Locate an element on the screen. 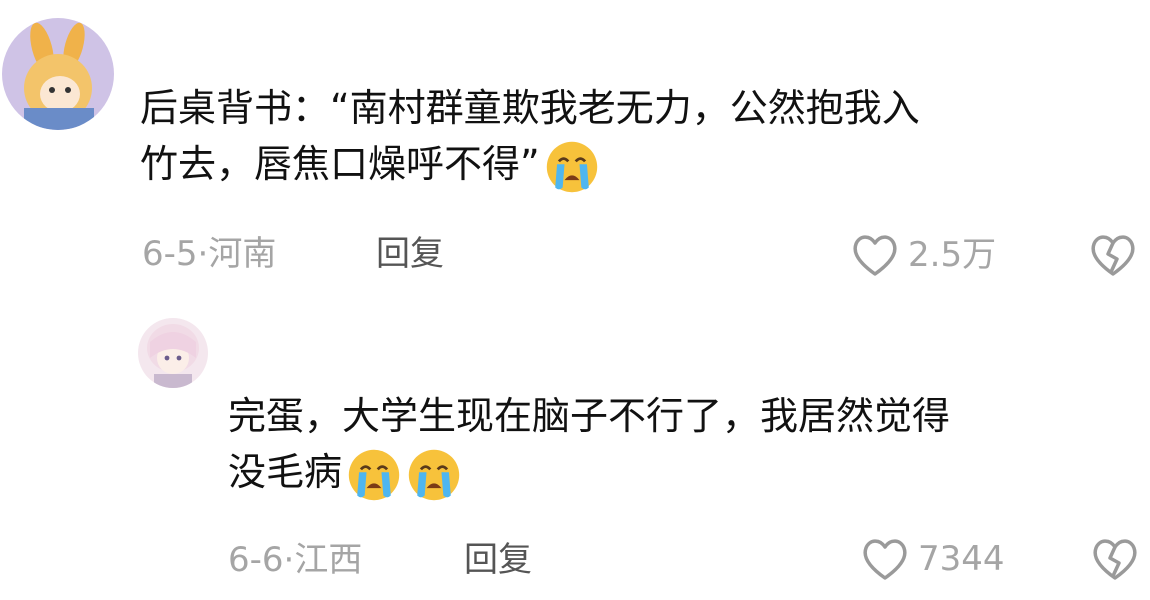 This screenshot has height=600, width=1150. like-button: 7344 is located at coordinates (932, 559).